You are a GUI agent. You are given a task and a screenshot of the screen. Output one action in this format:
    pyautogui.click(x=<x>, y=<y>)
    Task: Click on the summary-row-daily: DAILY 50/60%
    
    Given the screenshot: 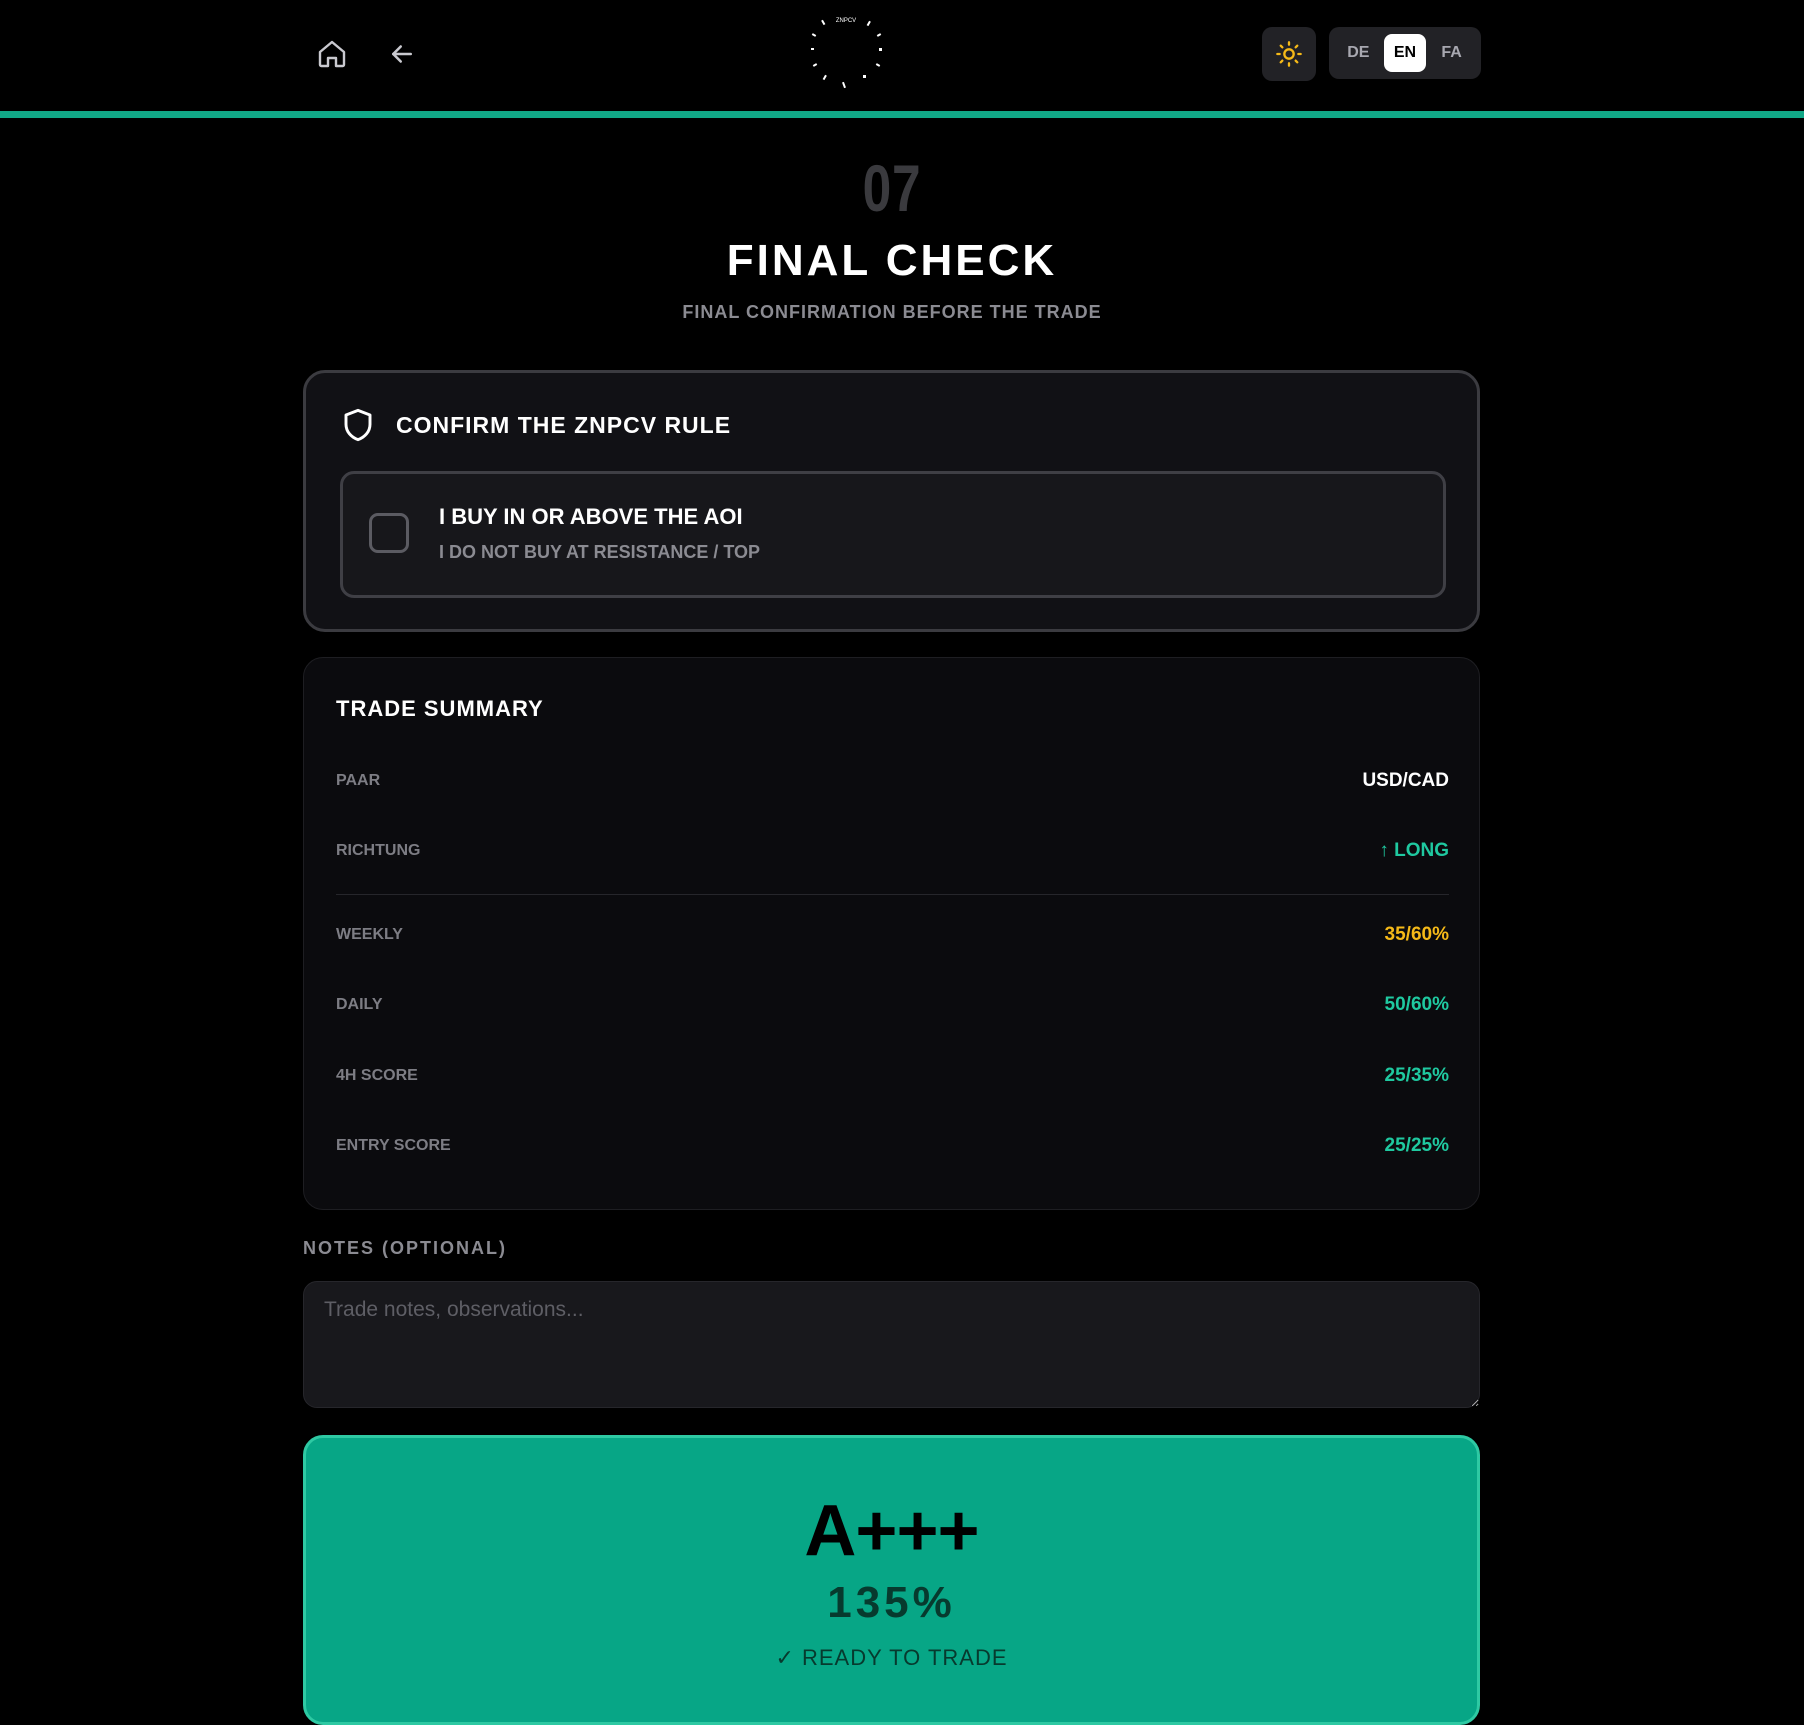 What is the action you would take?
    pyautogui.click(x=892, y=1005)
    